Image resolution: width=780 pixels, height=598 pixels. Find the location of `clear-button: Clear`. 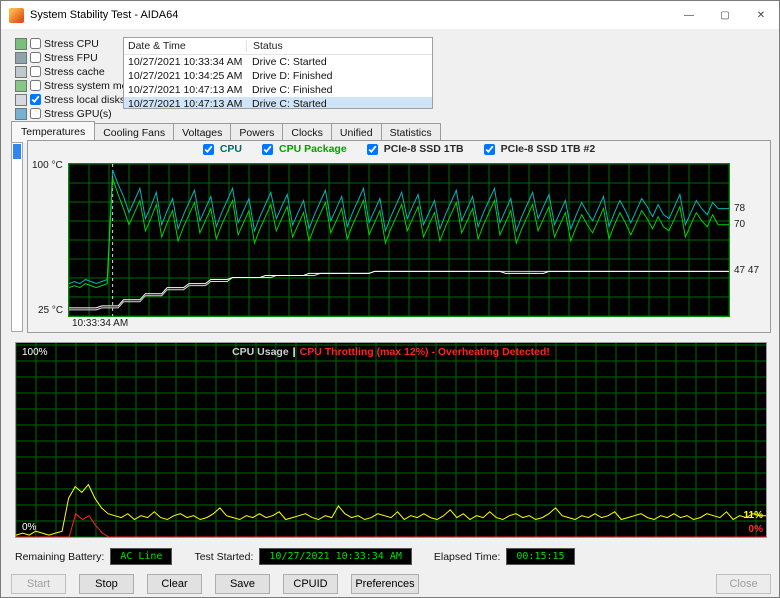

clear-button: Clear is located at coordinates (174, 584).